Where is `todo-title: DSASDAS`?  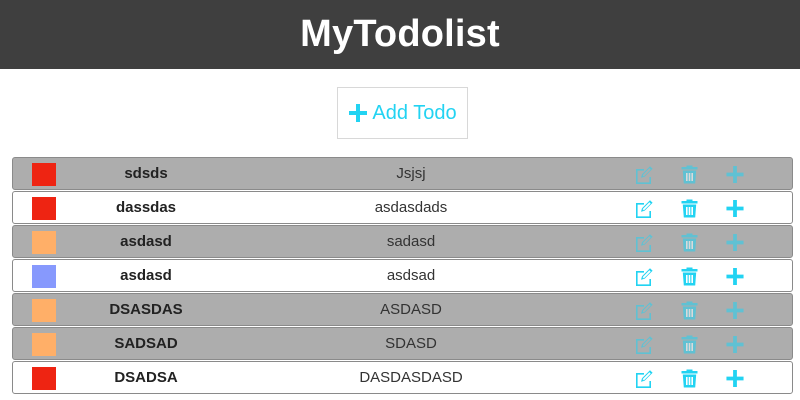
todo-title: DSASDAS is located at coordinates (146, 309).